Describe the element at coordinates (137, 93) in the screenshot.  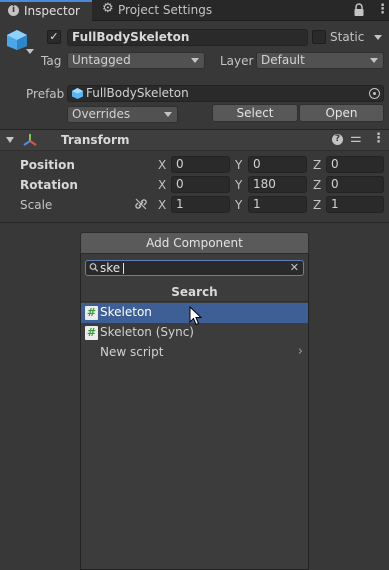
I see `prefab-value: FullBodySkeleton` at that location.